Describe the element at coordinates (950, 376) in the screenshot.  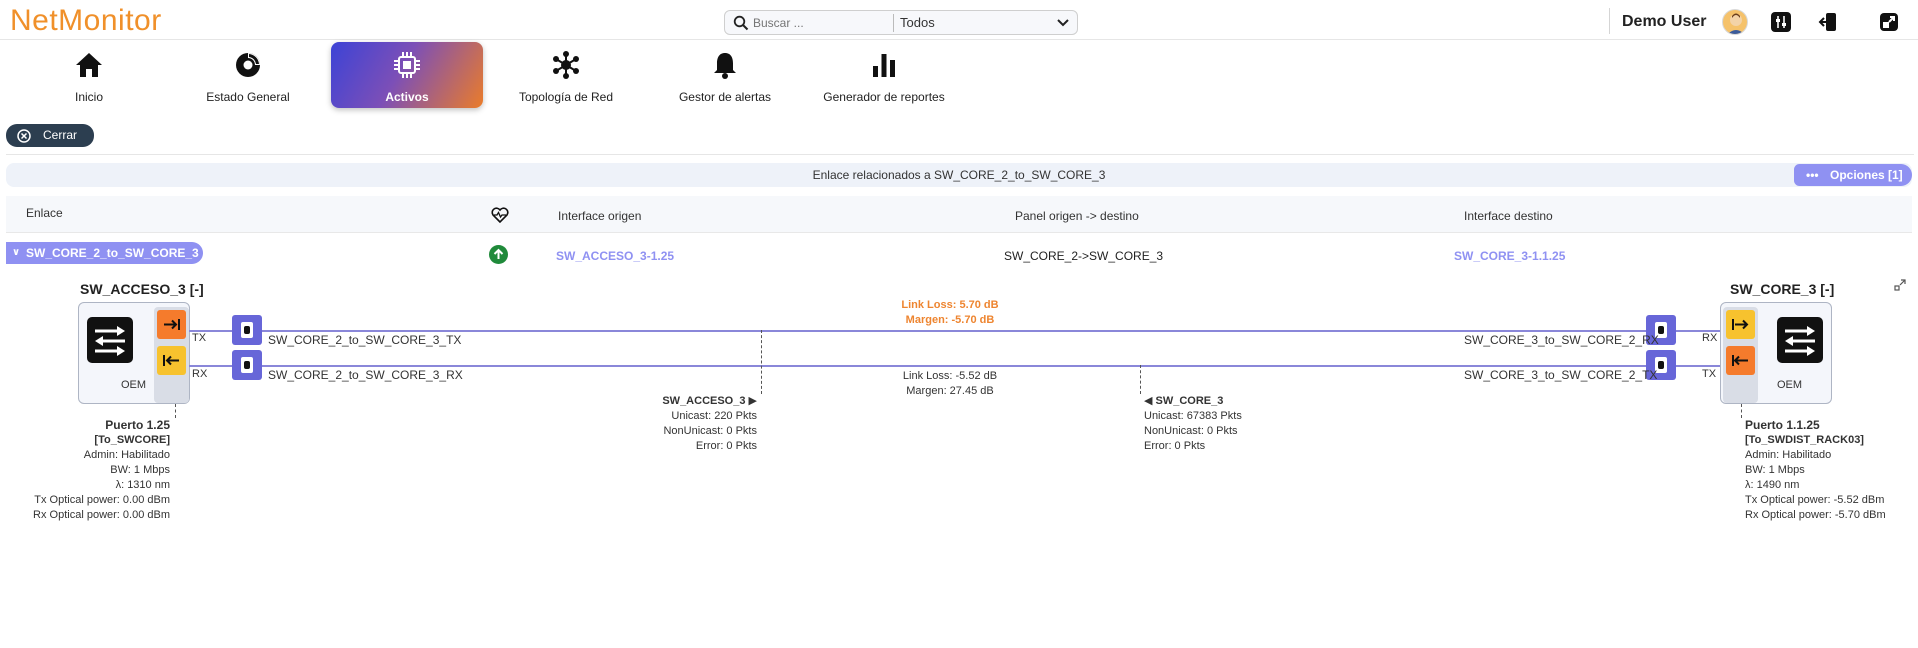
I see `link-loss-bottom: Link Loss: -5.52 dB` at that location.